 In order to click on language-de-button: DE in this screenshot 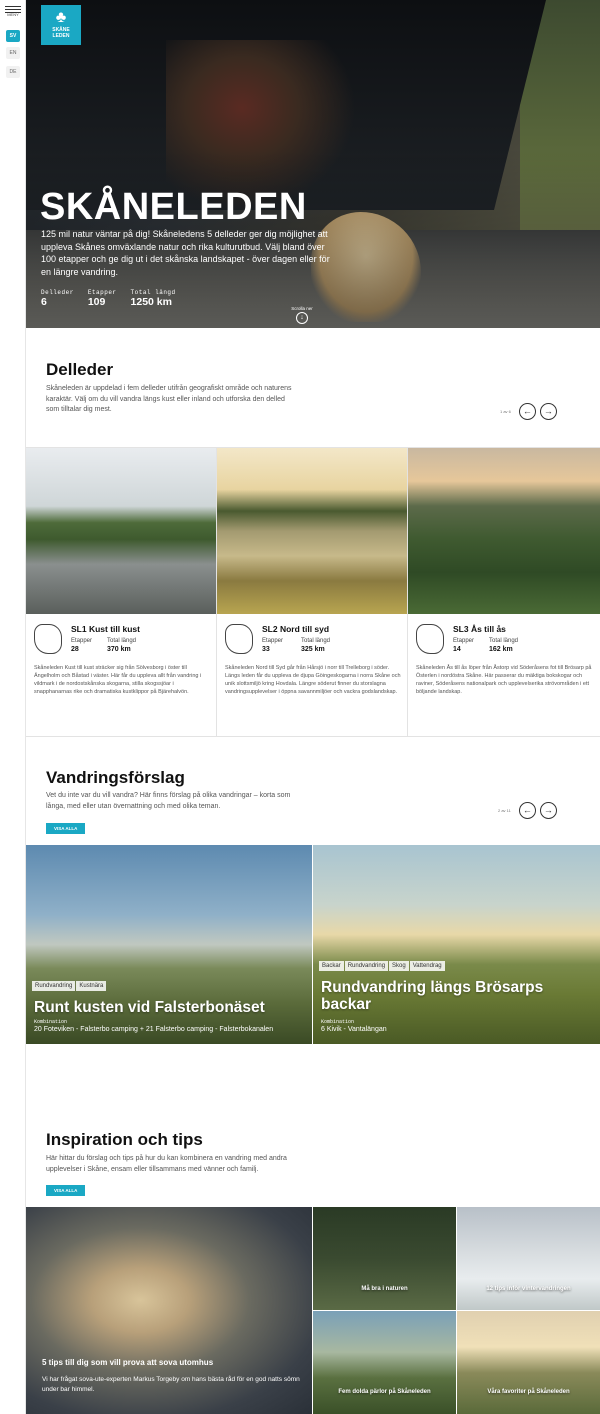, I will do `click(13, 72)`.